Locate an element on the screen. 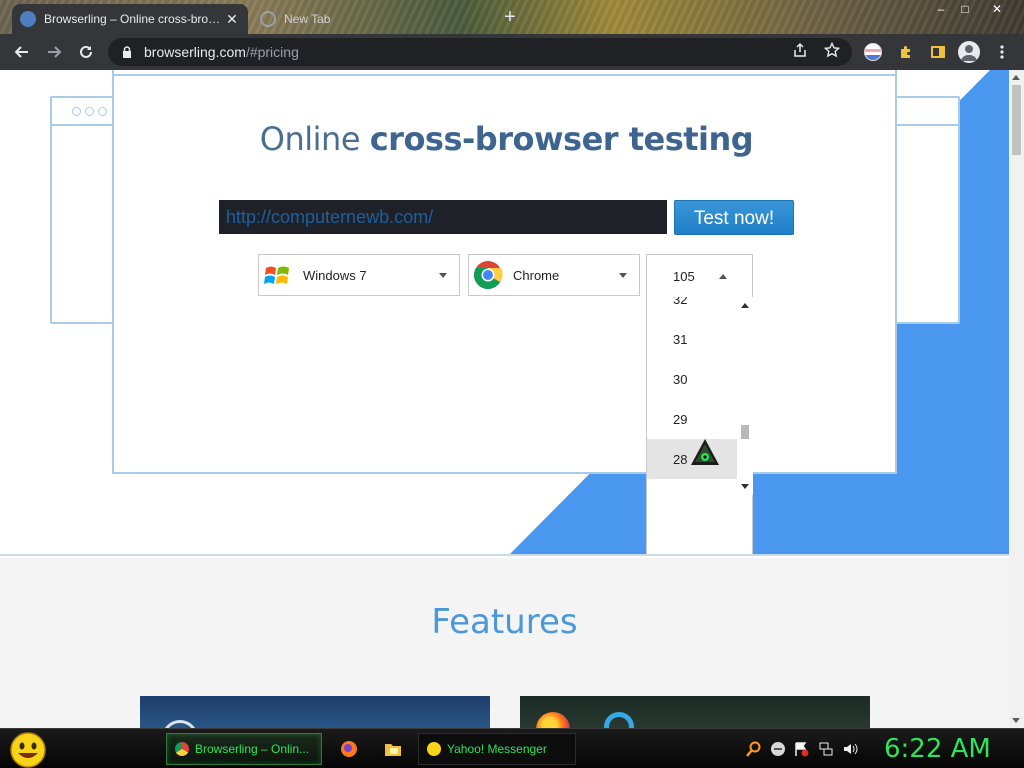  version-option: 27 is located at coordinates (692, 487).